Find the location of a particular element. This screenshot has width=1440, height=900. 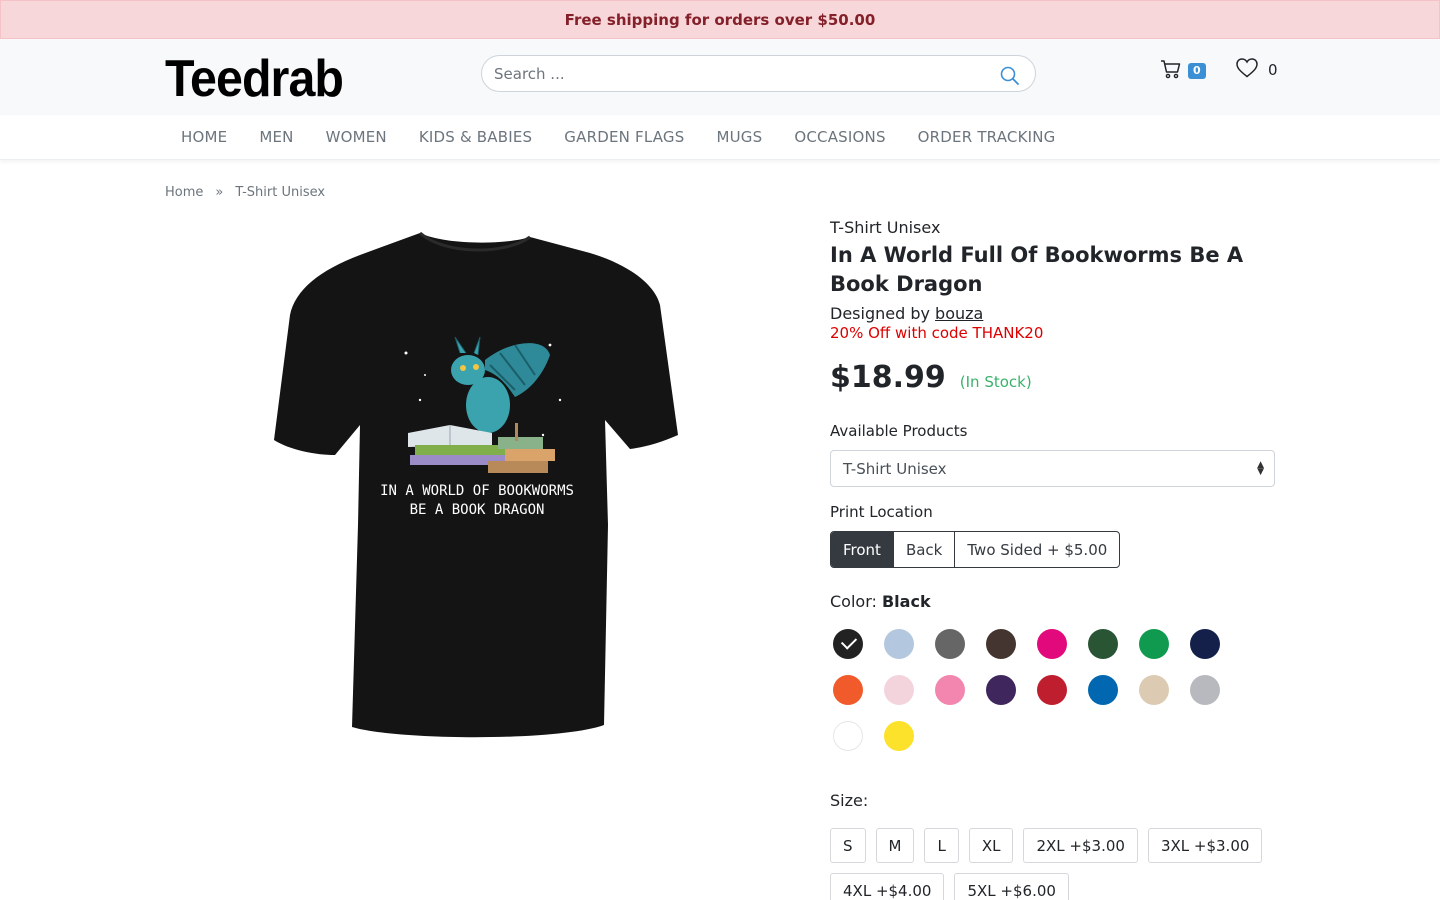

promo-text: Free shipping for orders over $50.00 is located at coordinates (720, 19).